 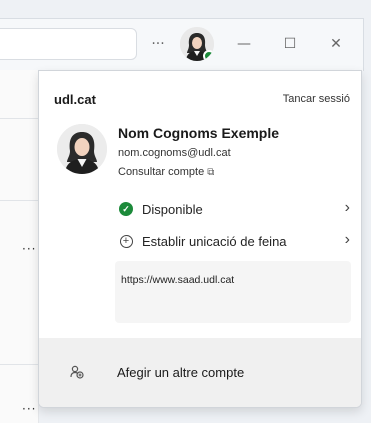 I want to click on organization-name: udl.cat, so click(x=75, y=99).